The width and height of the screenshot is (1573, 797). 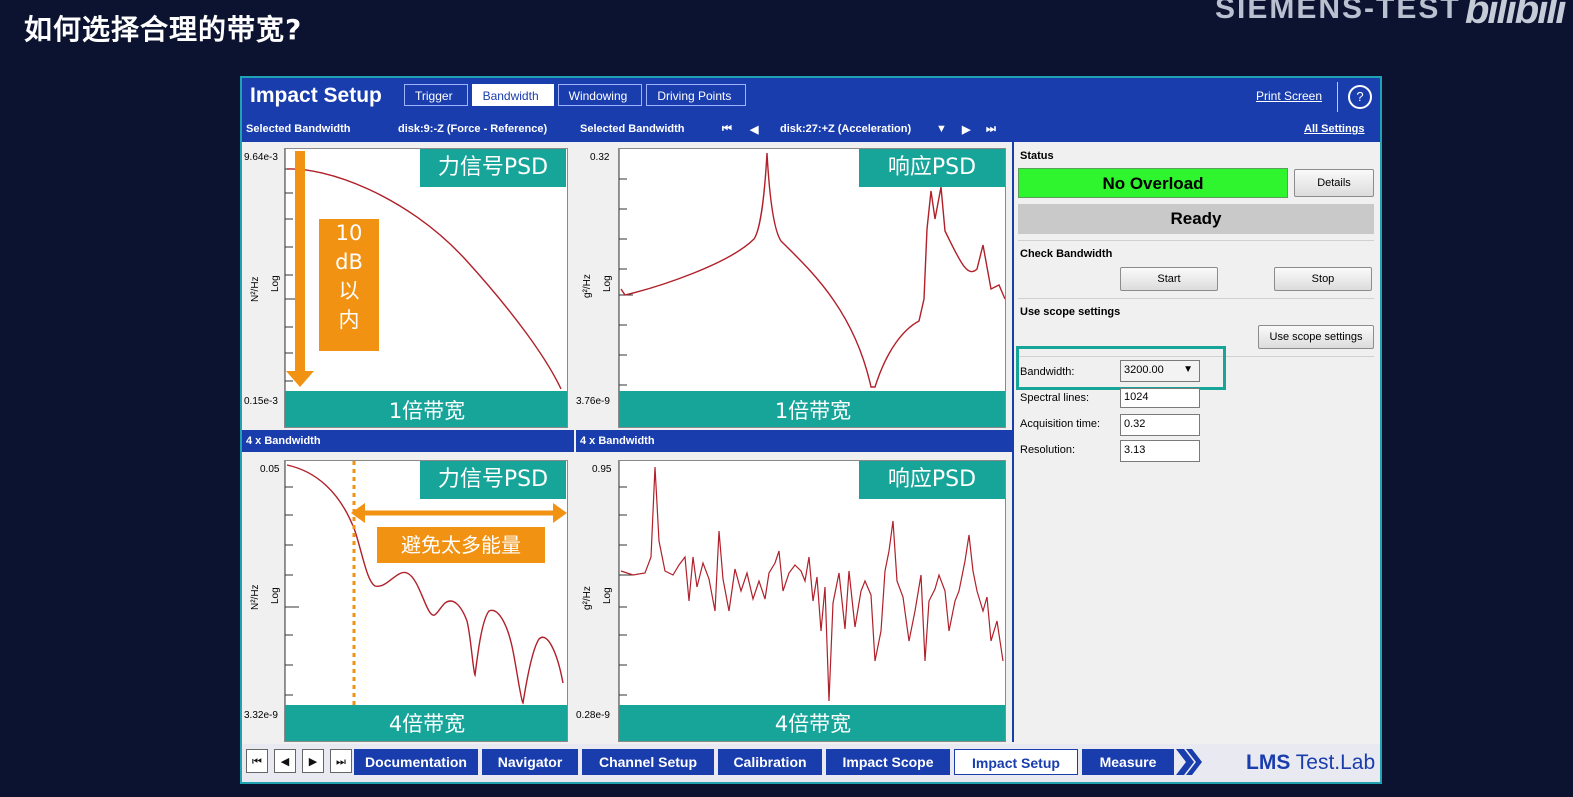 What do you see at coordinates (1048, 450) in the screenshot?
I see `resolution-label: Resolution:` at bounding box center [1048, 450].